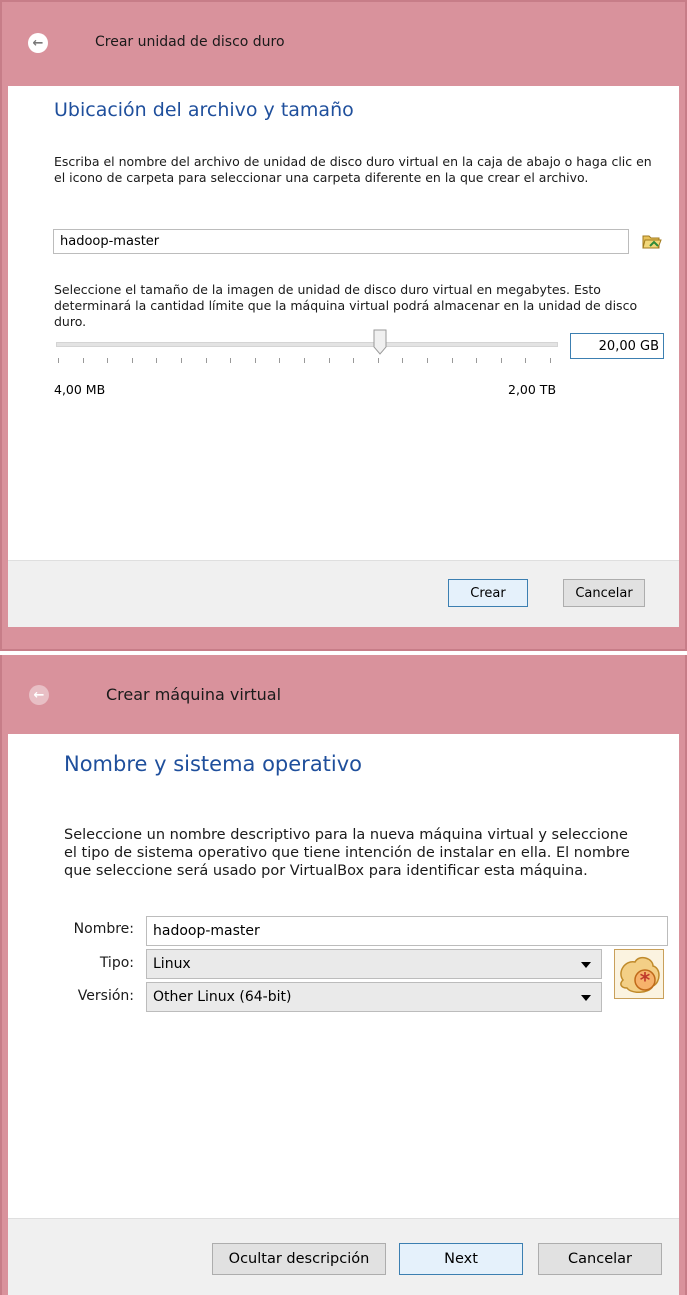  I want to click on size-slider-thumb, so click(380, 342).